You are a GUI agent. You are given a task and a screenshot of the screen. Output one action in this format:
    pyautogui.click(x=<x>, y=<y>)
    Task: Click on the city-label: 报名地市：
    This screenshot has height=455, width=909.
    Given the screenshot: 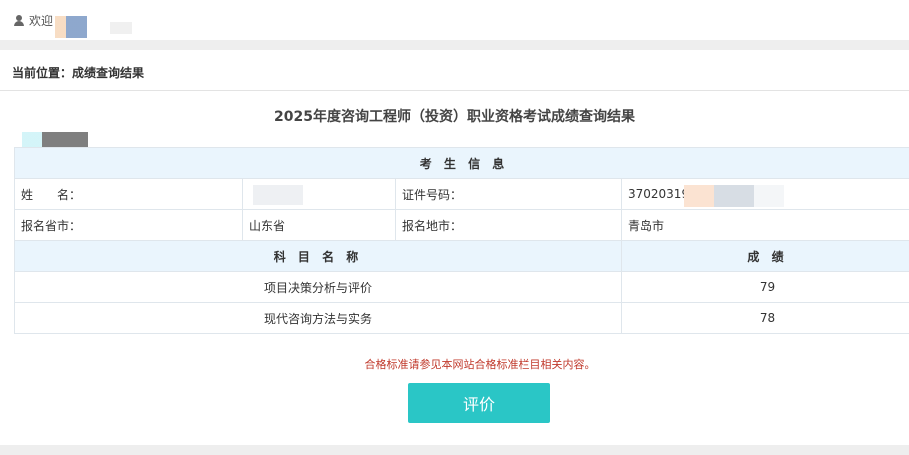 What is the action you would take?
    pyautogui.click(x=508, y=225)
    